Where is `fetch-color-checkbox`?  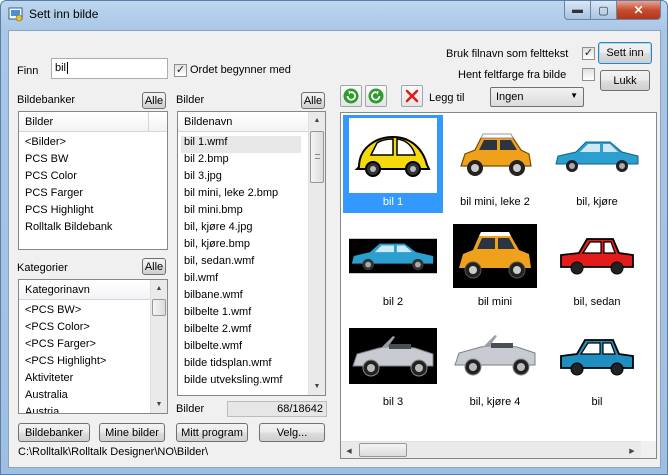 fetch-color-checkbox is located at coordinates (588, 74).